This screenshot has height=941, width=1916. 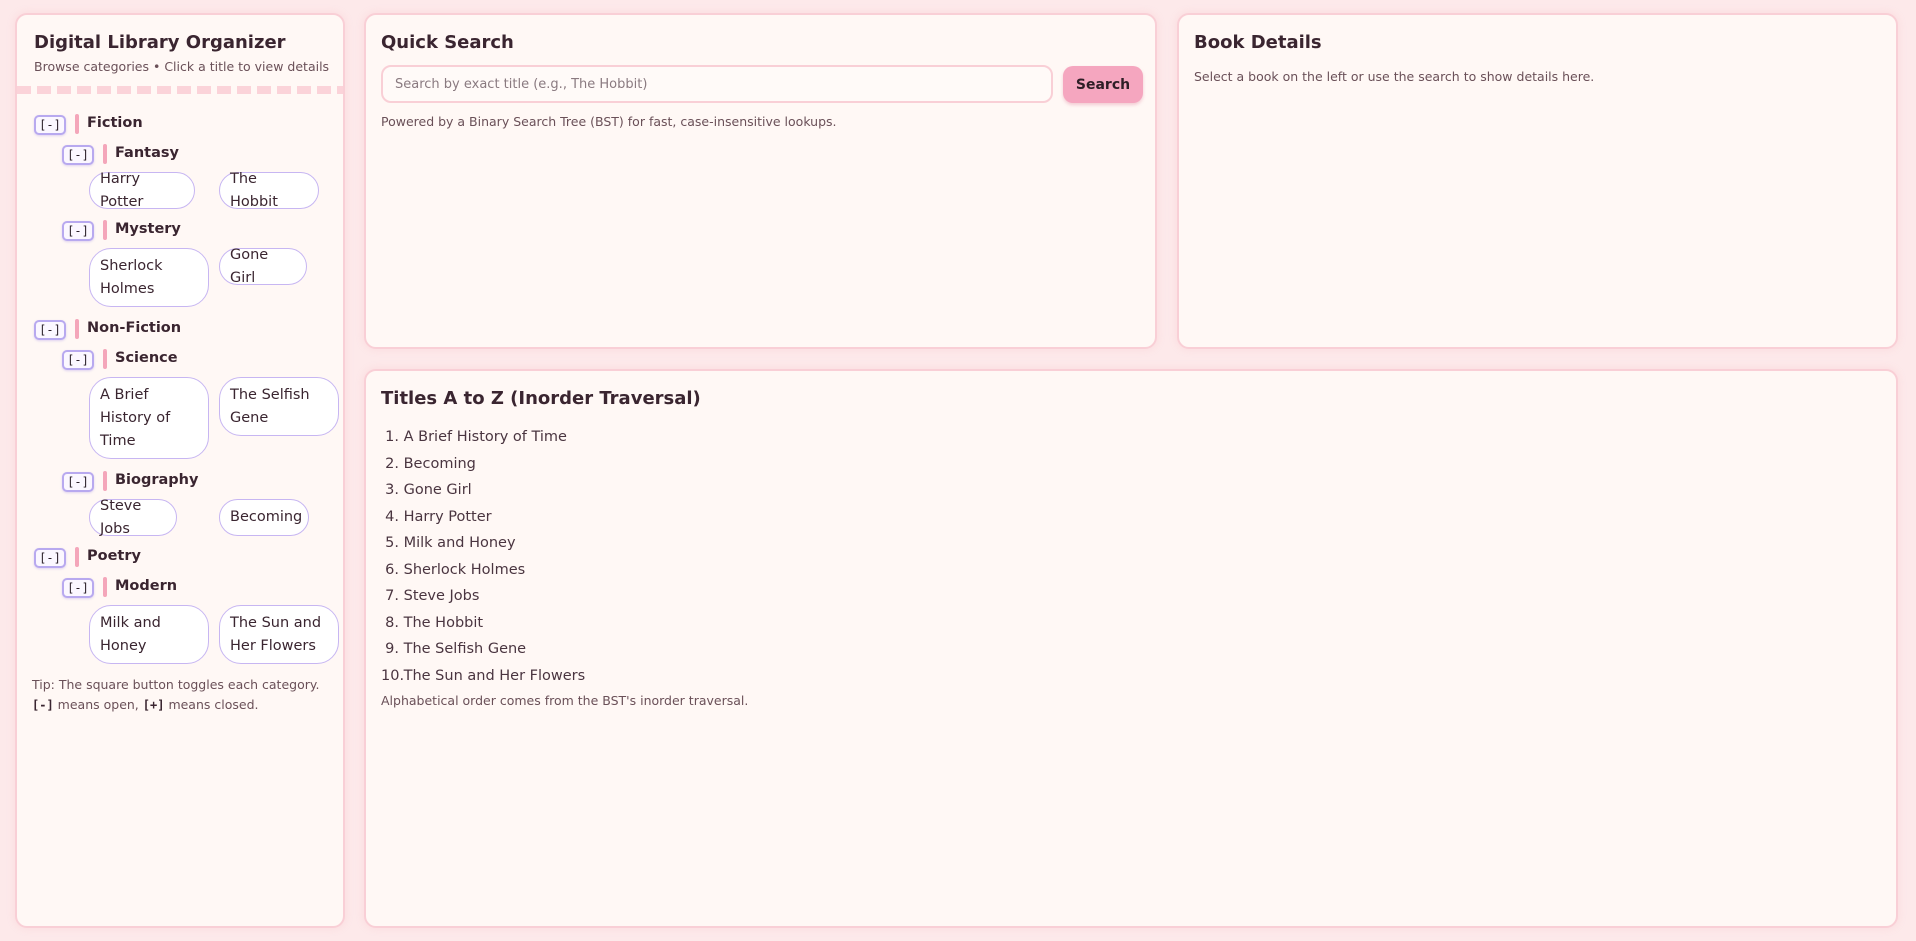 I want to click on sidebar-divider, so click(x=180, y=90).